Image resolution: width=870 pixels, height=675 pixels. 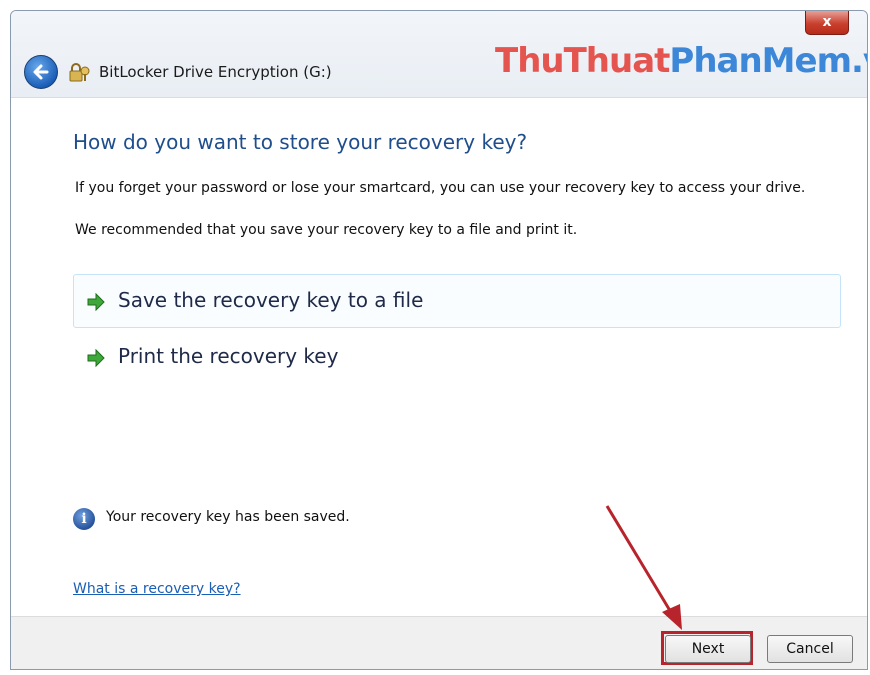 What do you see at coordinates (768, 61) in the screenshot?
I see `watermark-part2: PhanMem.vn` at bounding box center [768, 61].